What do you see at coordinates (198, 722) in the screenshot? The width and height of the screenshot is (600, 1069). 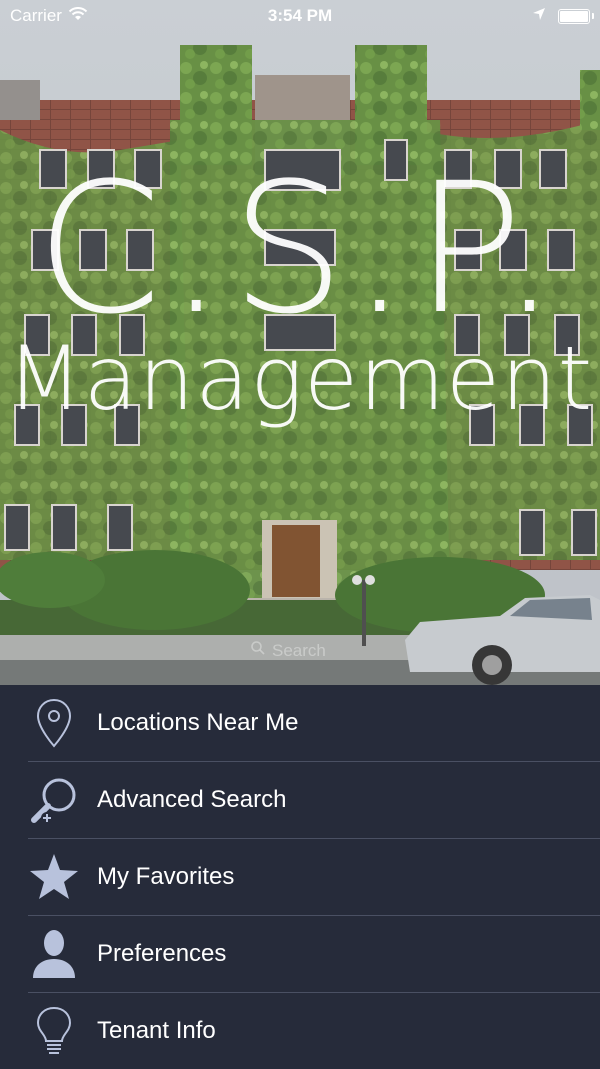 I see `menu-item-label: Locations Near Me` at bounding box center [198, 722].